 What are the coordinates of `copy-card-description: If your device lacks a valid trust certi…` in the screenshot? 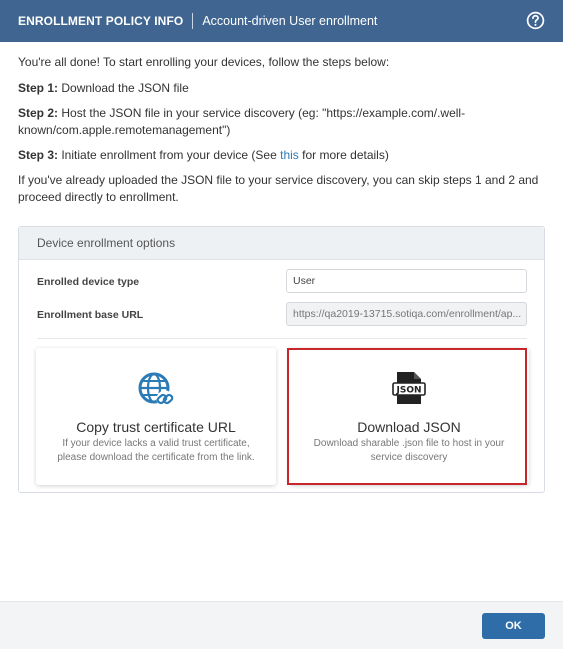 It's located at (156, 450).